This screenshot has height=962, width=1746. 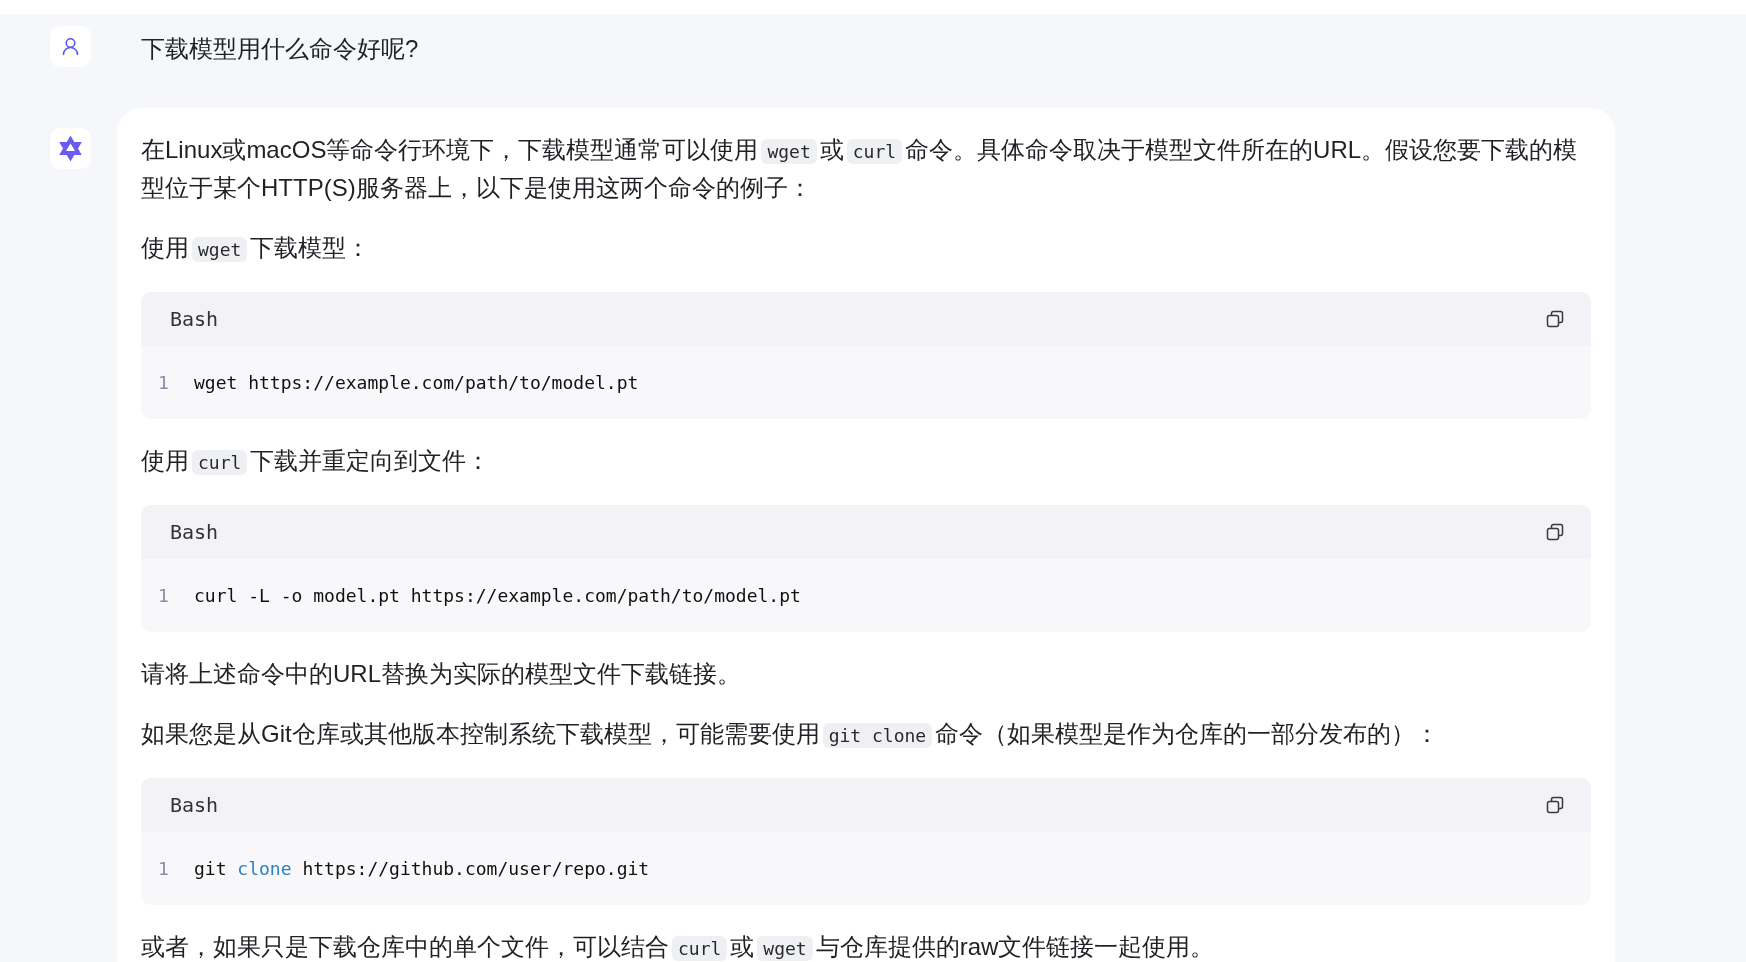 I want to click on paragraph: 或者，如果只是下载仓库中的单个文件，可以结合 curl 或 wget 与仓库提供的raw文件链接一起使用。, so click(x=678, y=947).